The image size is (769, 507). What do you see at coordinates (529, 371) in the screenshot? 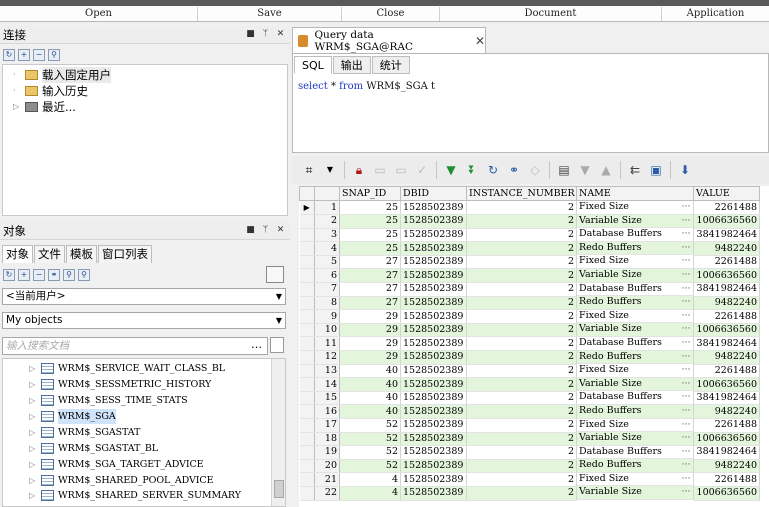
I see `table-row: 13 40 1528502389 2 Fixed Size ··· 2261488` at bounding box center [529, 371].